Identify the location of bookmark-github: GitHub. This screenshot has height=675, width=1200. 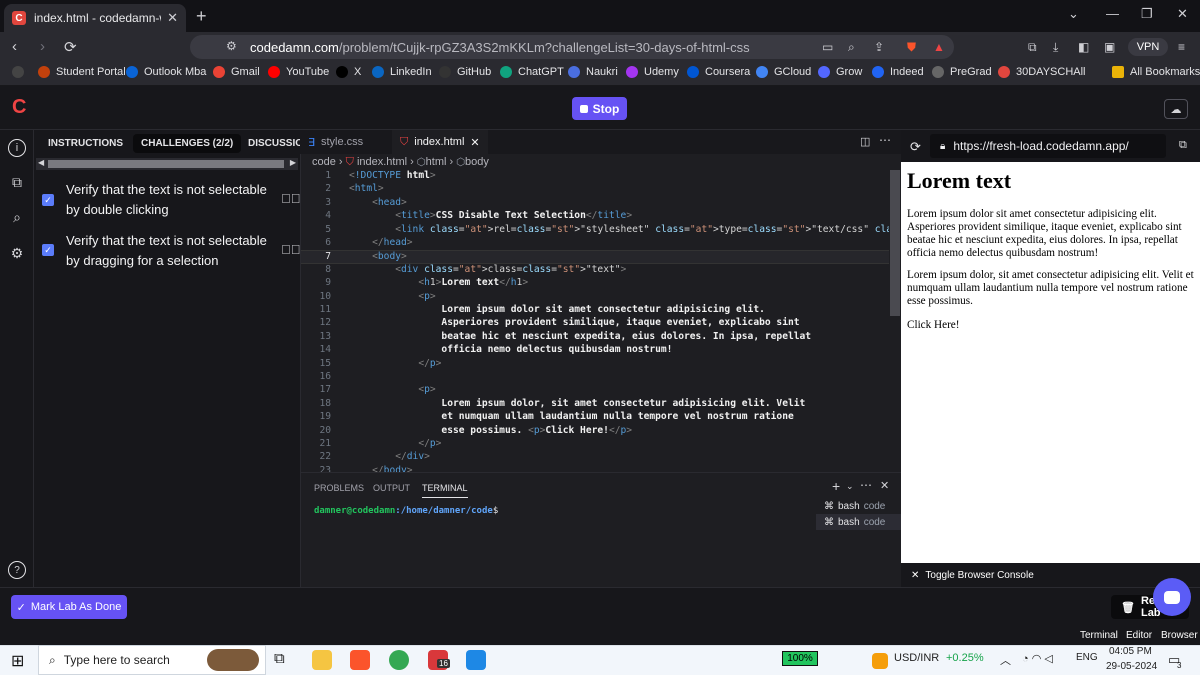
(465, 72).